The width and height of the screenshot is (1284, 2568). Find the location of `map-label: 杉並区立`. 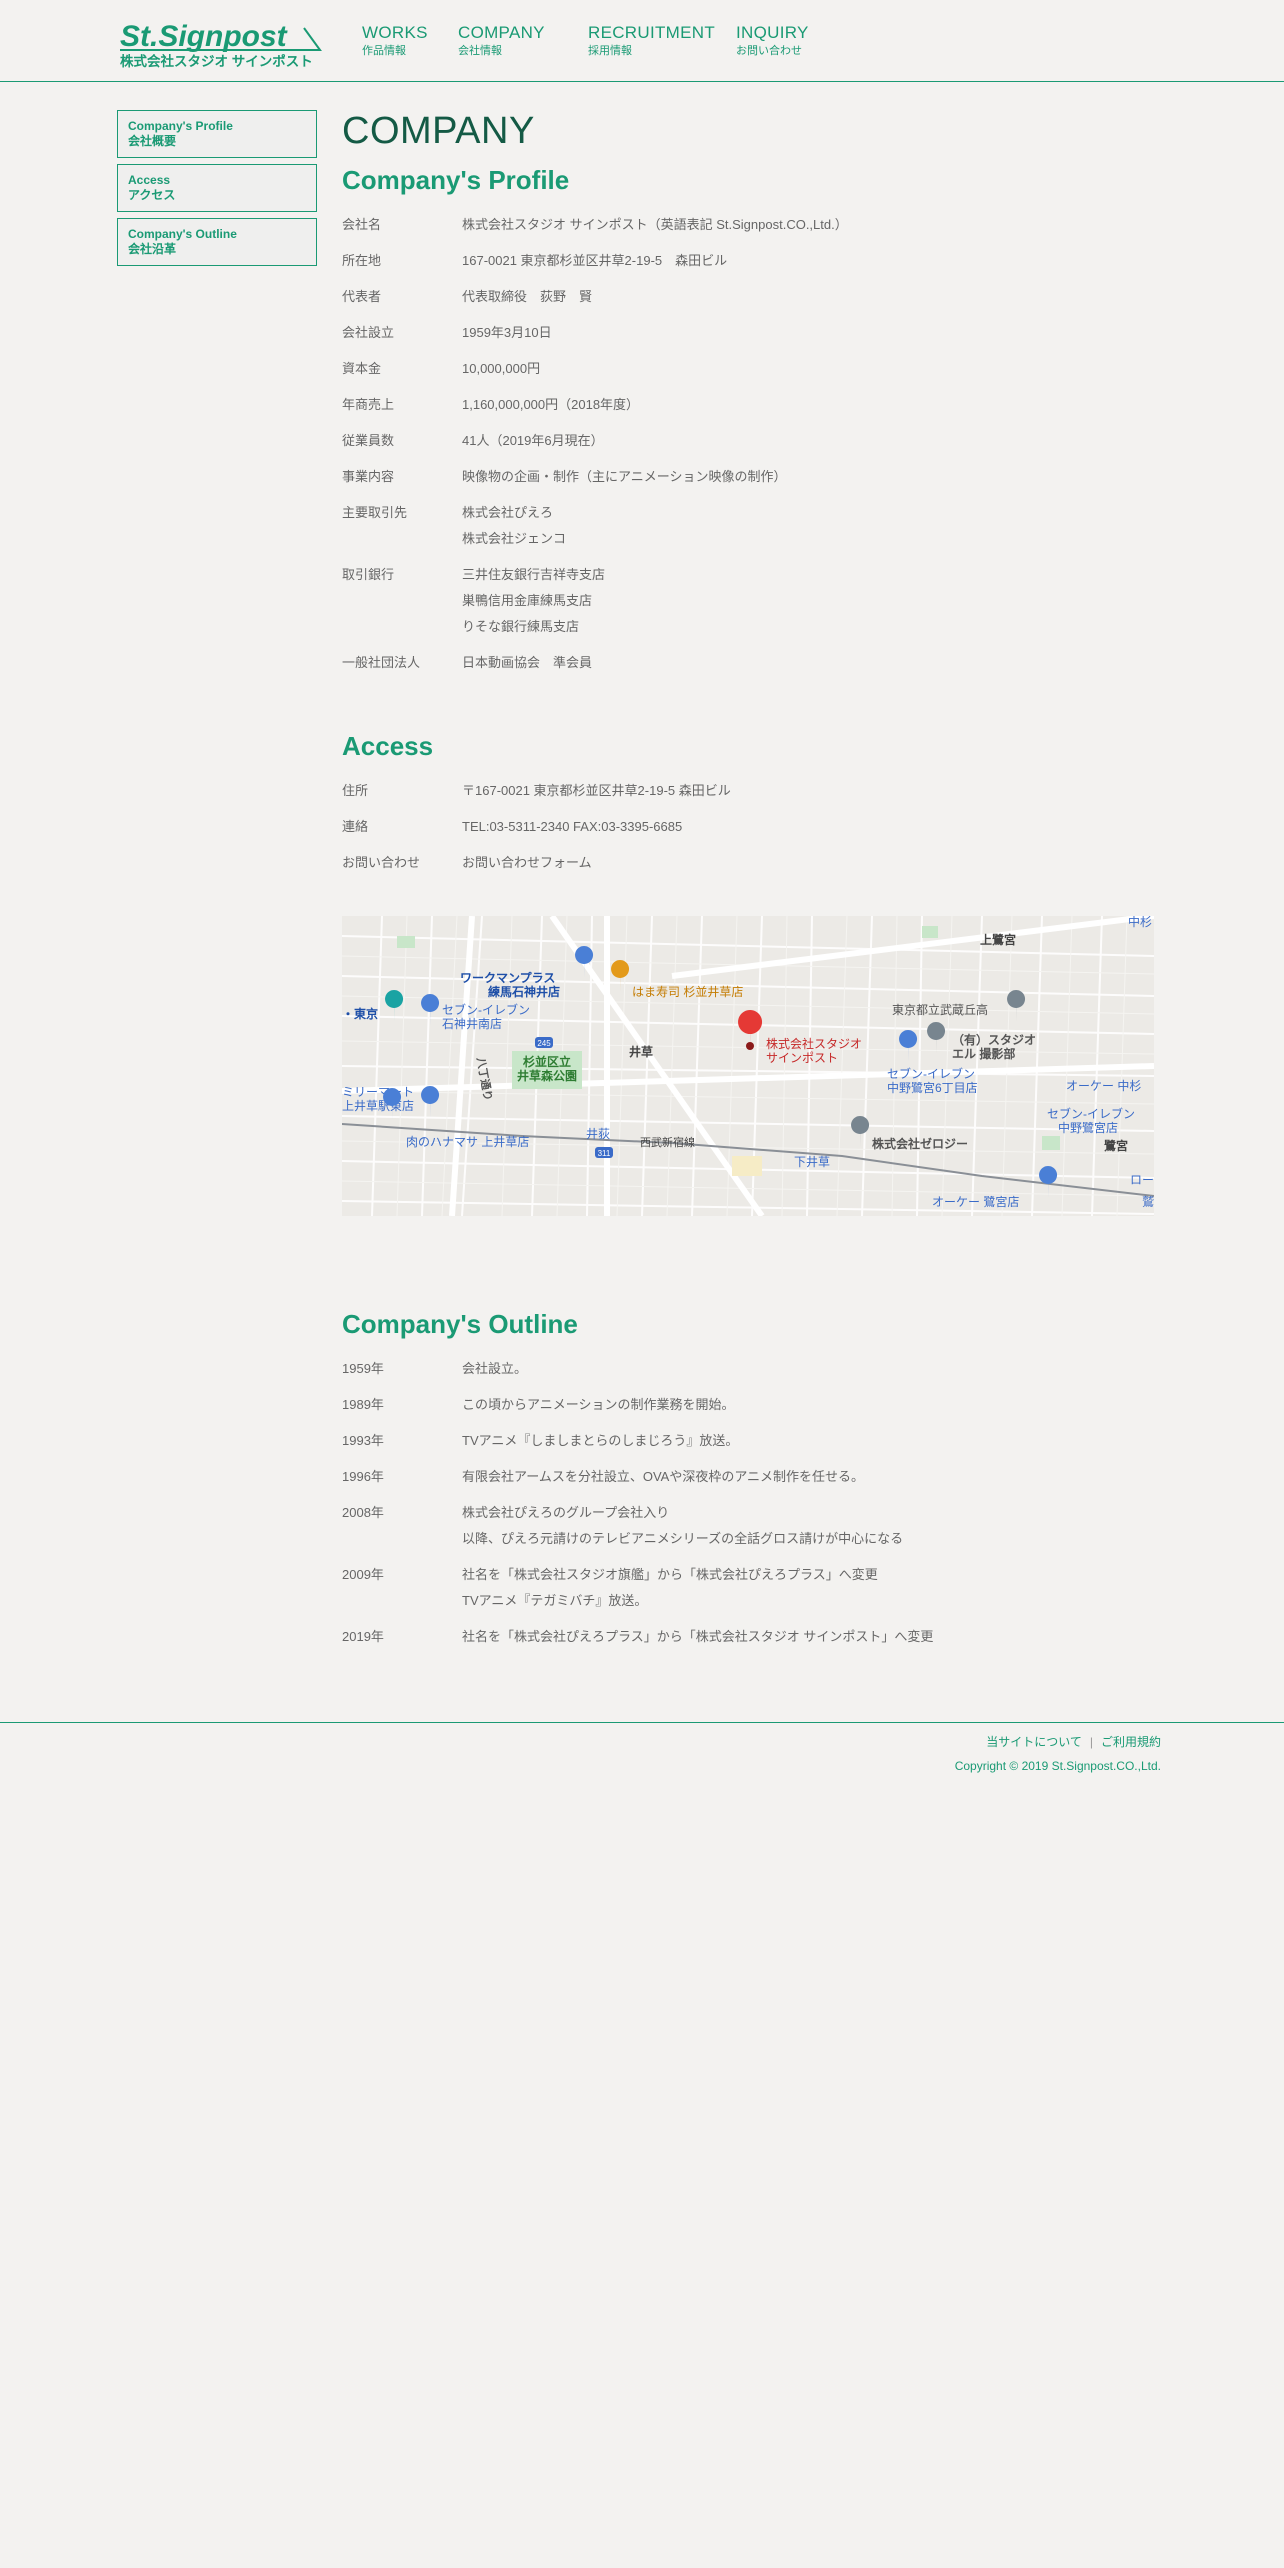

map-label: 杉並区立 is located at coordinates (547, 1061).